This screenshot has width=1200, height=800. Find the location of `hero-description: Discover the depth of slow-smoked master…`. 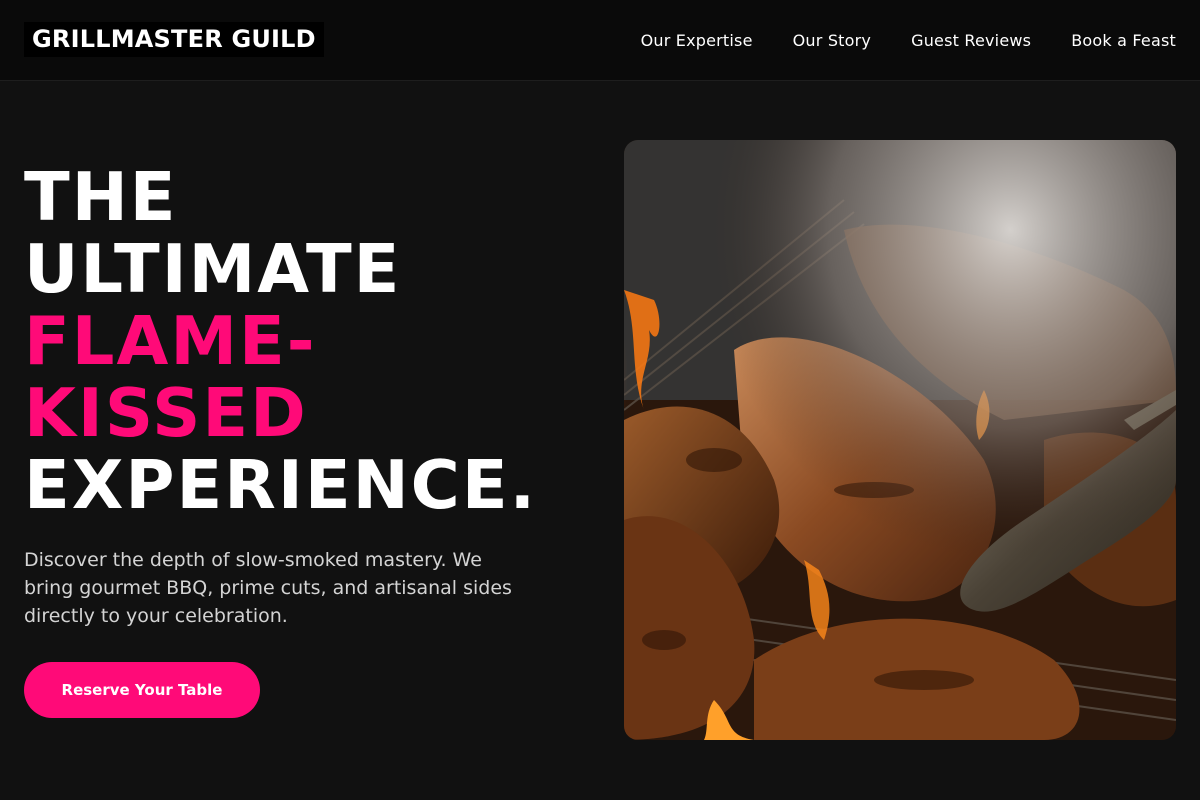

hero-description: Discover the depth of slow-smoked master… is located at coordinates (268, 588).